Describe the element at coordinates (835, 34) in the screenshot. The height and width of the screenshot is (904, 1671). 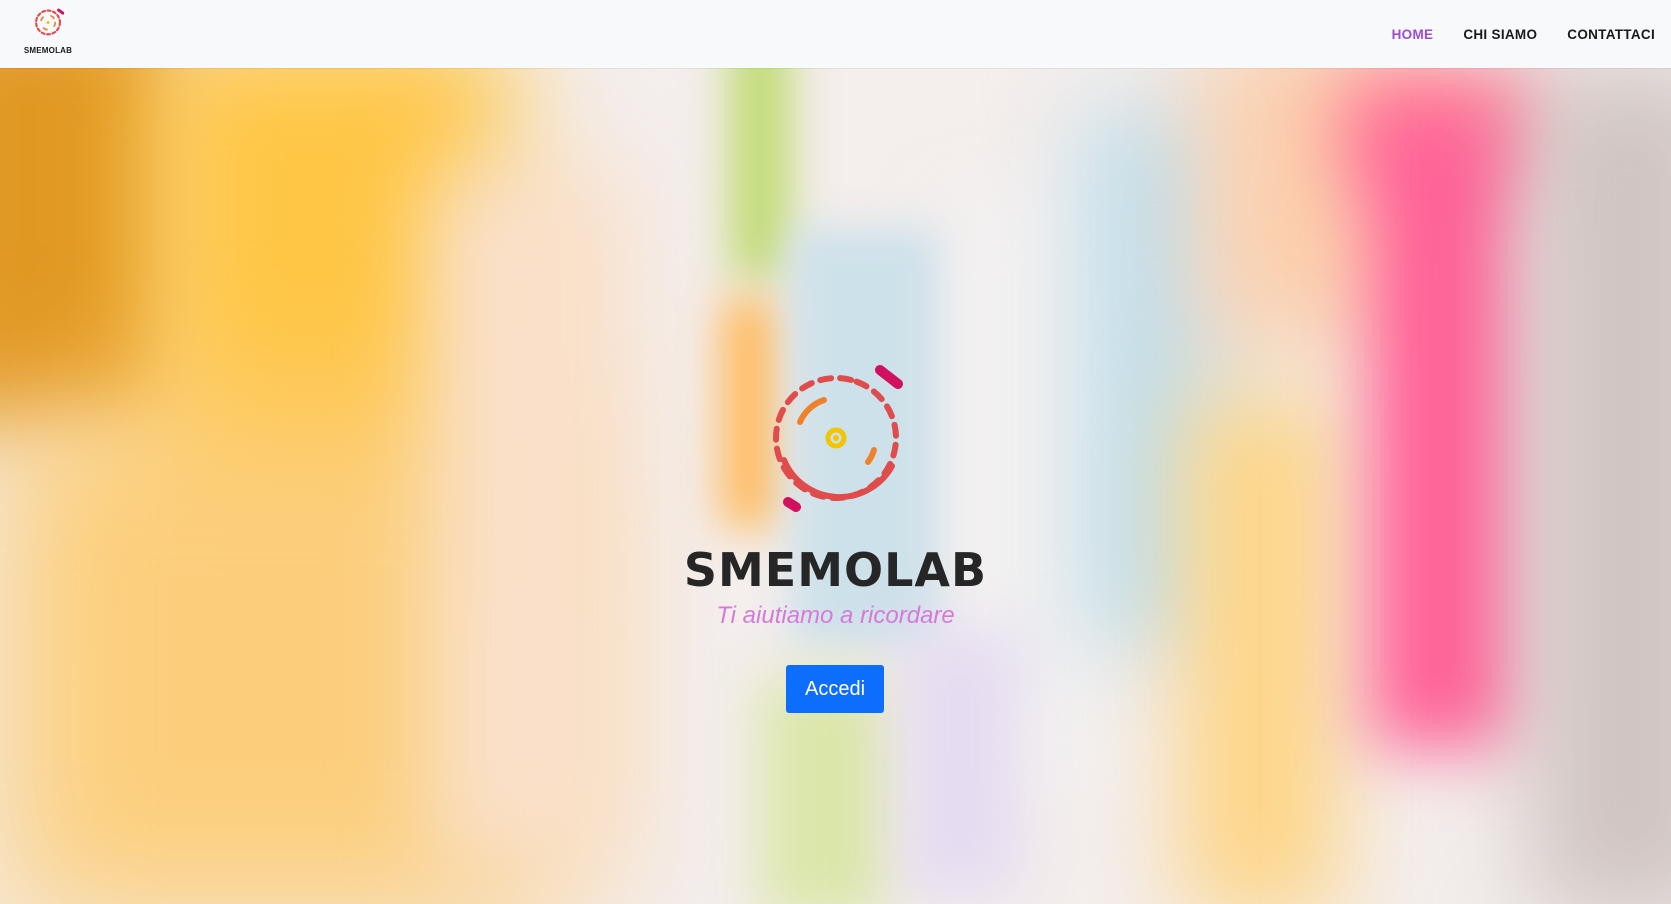
I see `navbar: SMEMOLAB HOME CHI SIAMO CONTATTACI` at that location.